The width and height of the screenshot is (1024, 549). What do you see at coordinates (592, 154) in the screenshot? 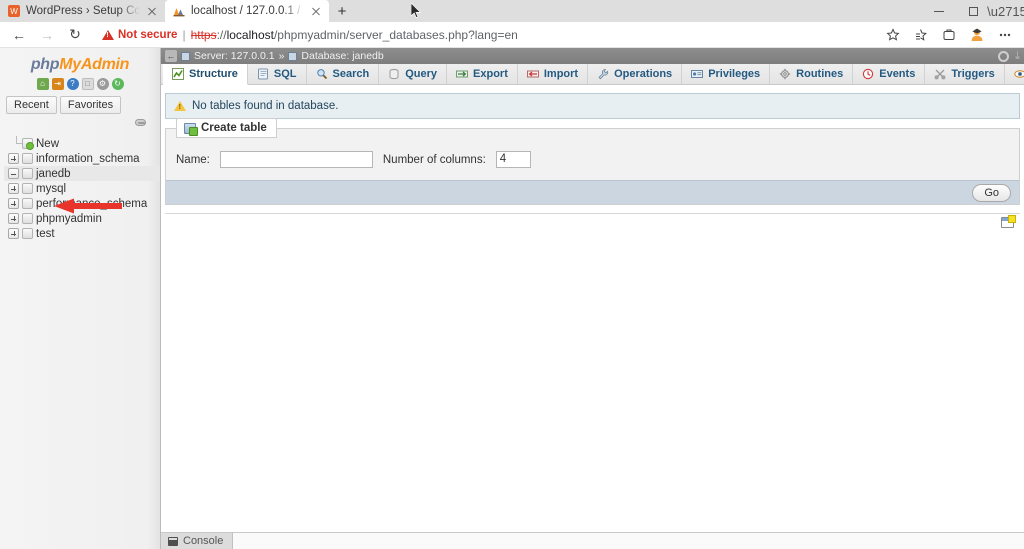
I see `create-table-body: Name: Number of columns:` at bounding box center [592, 154].